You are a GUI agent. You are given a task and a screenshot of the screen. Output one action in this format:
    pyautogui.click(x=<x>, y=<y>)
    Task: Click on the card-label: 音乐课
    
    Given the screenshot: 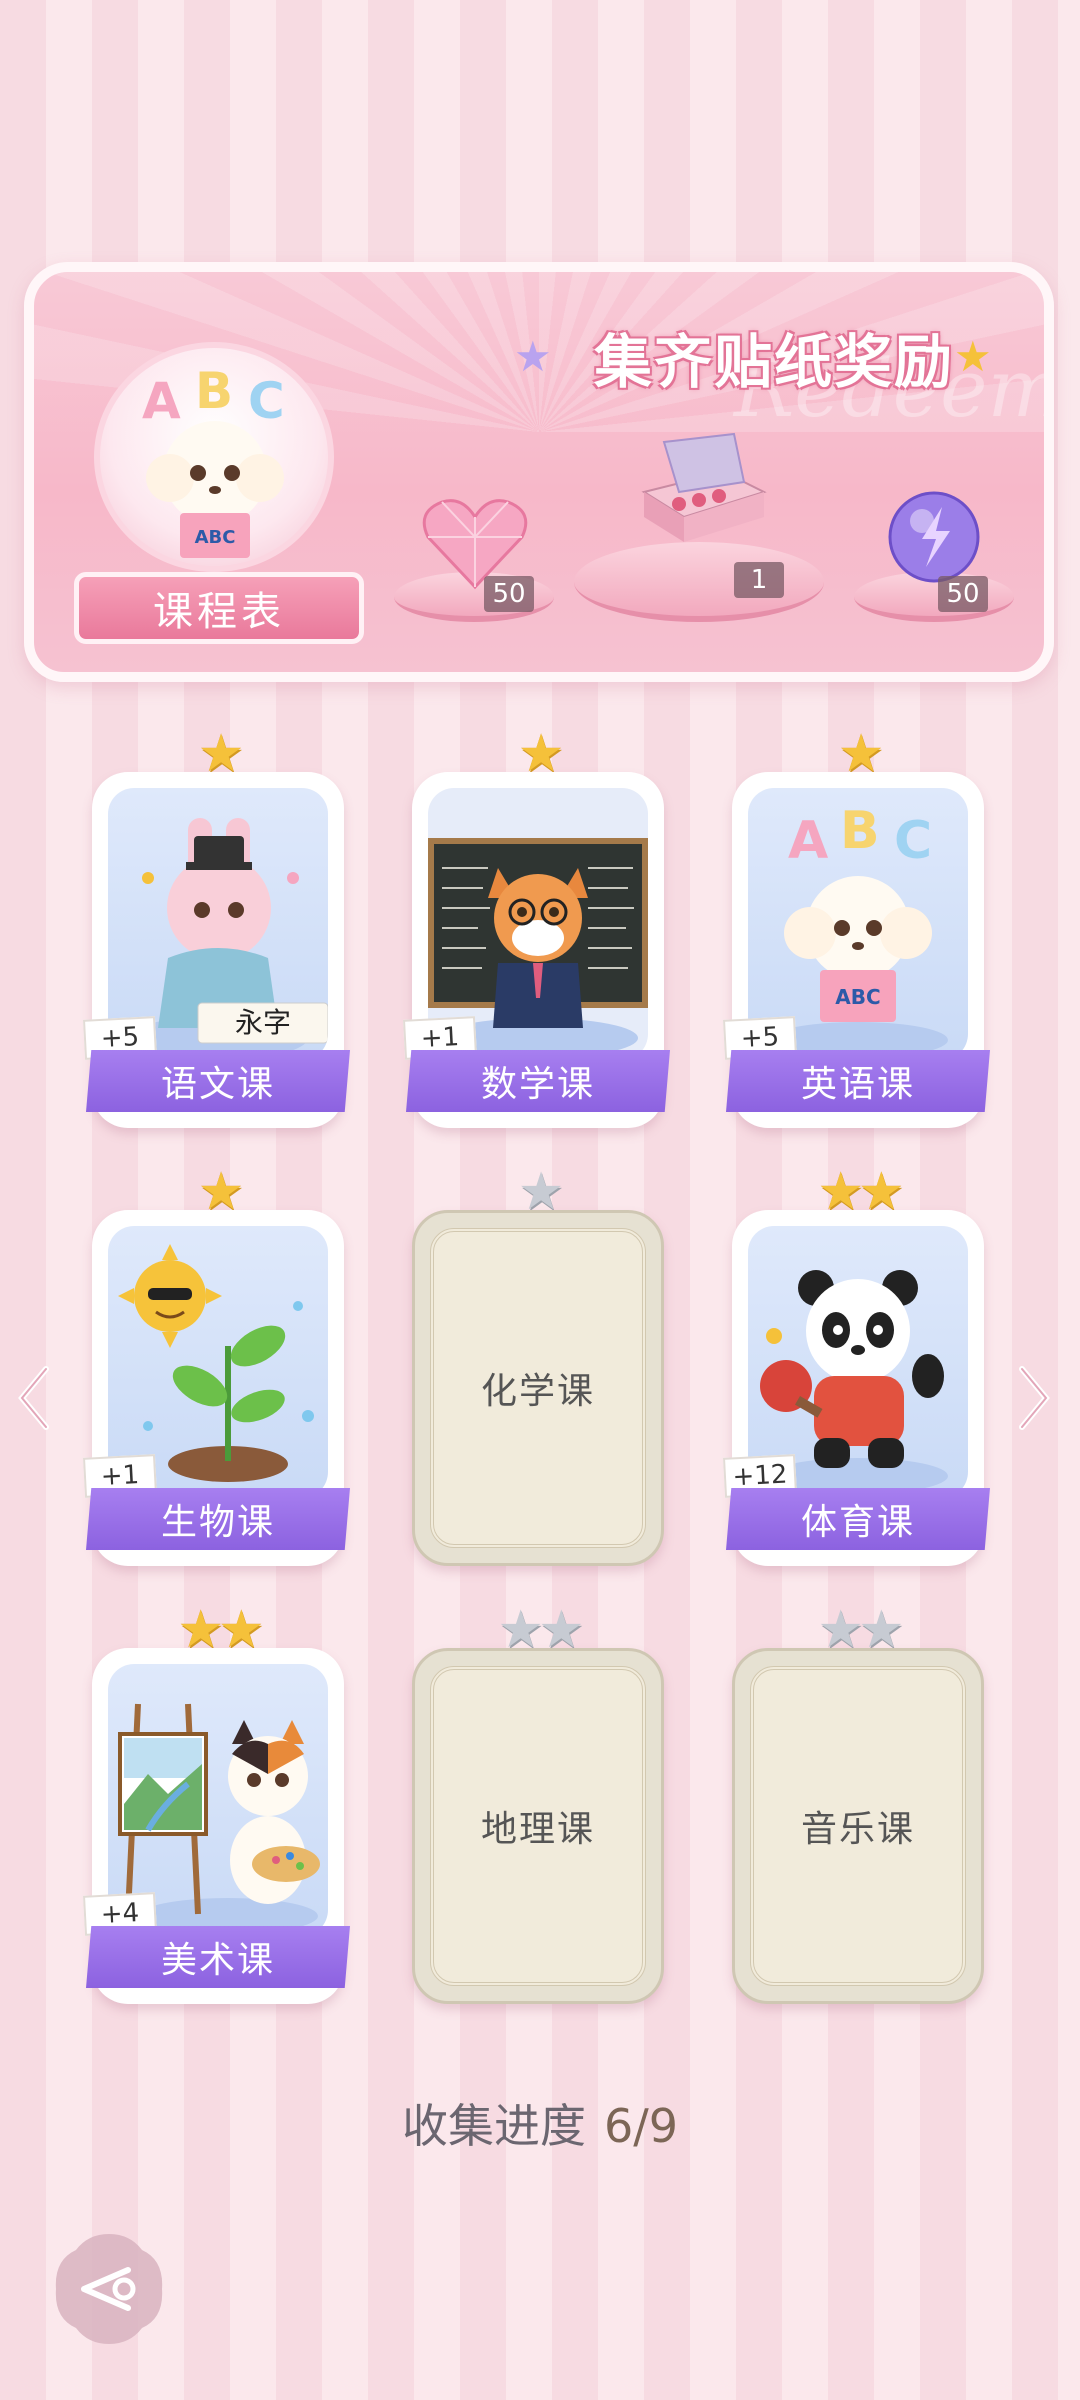 What is the action you would take?
    pyautogui.click(x=858, y=1826)
    